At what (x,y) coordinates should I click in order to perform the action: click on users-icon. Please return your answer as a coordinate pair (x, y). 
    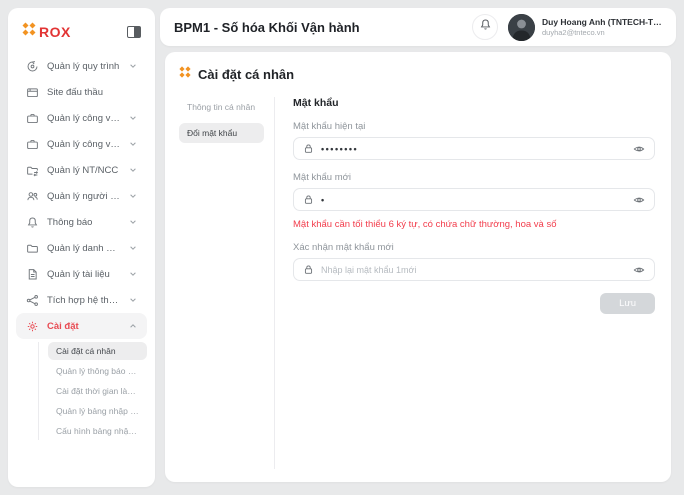
    Looking at the image, I should click on (32, 196).